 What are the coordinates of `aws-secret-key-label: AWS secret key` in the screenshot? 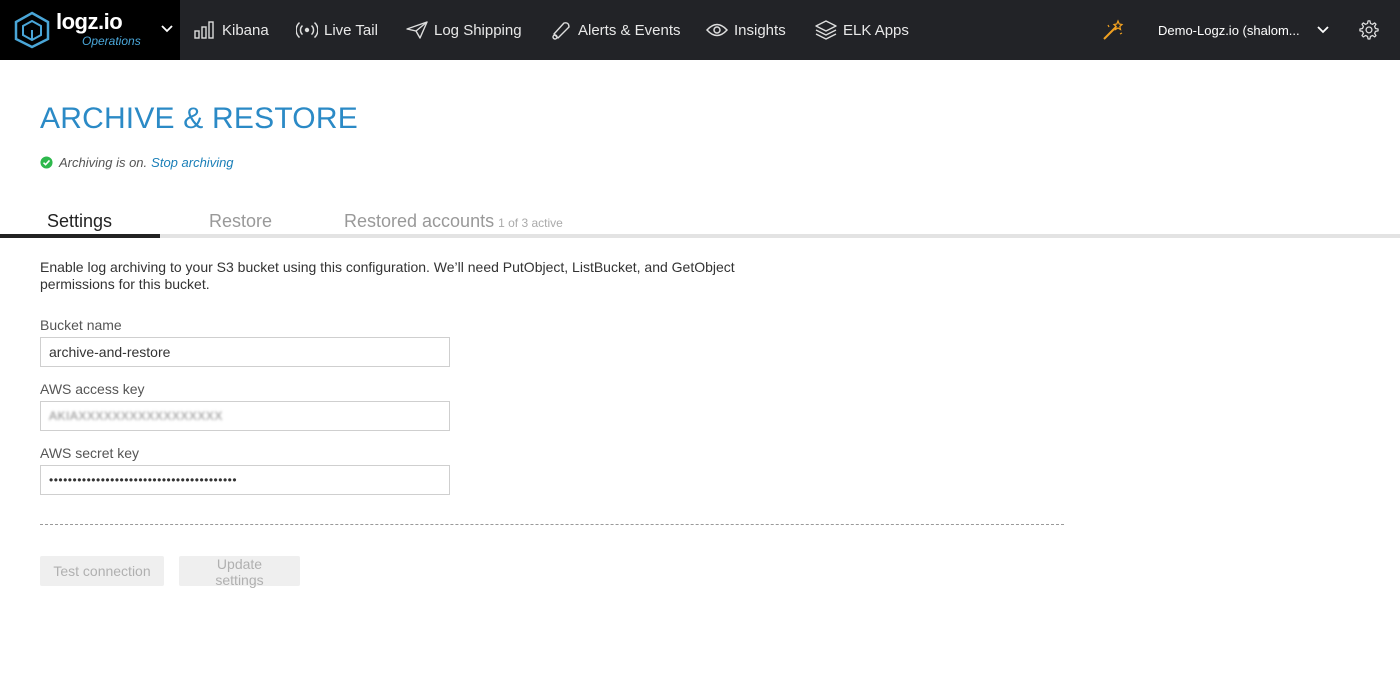 It's located at (90, 453).